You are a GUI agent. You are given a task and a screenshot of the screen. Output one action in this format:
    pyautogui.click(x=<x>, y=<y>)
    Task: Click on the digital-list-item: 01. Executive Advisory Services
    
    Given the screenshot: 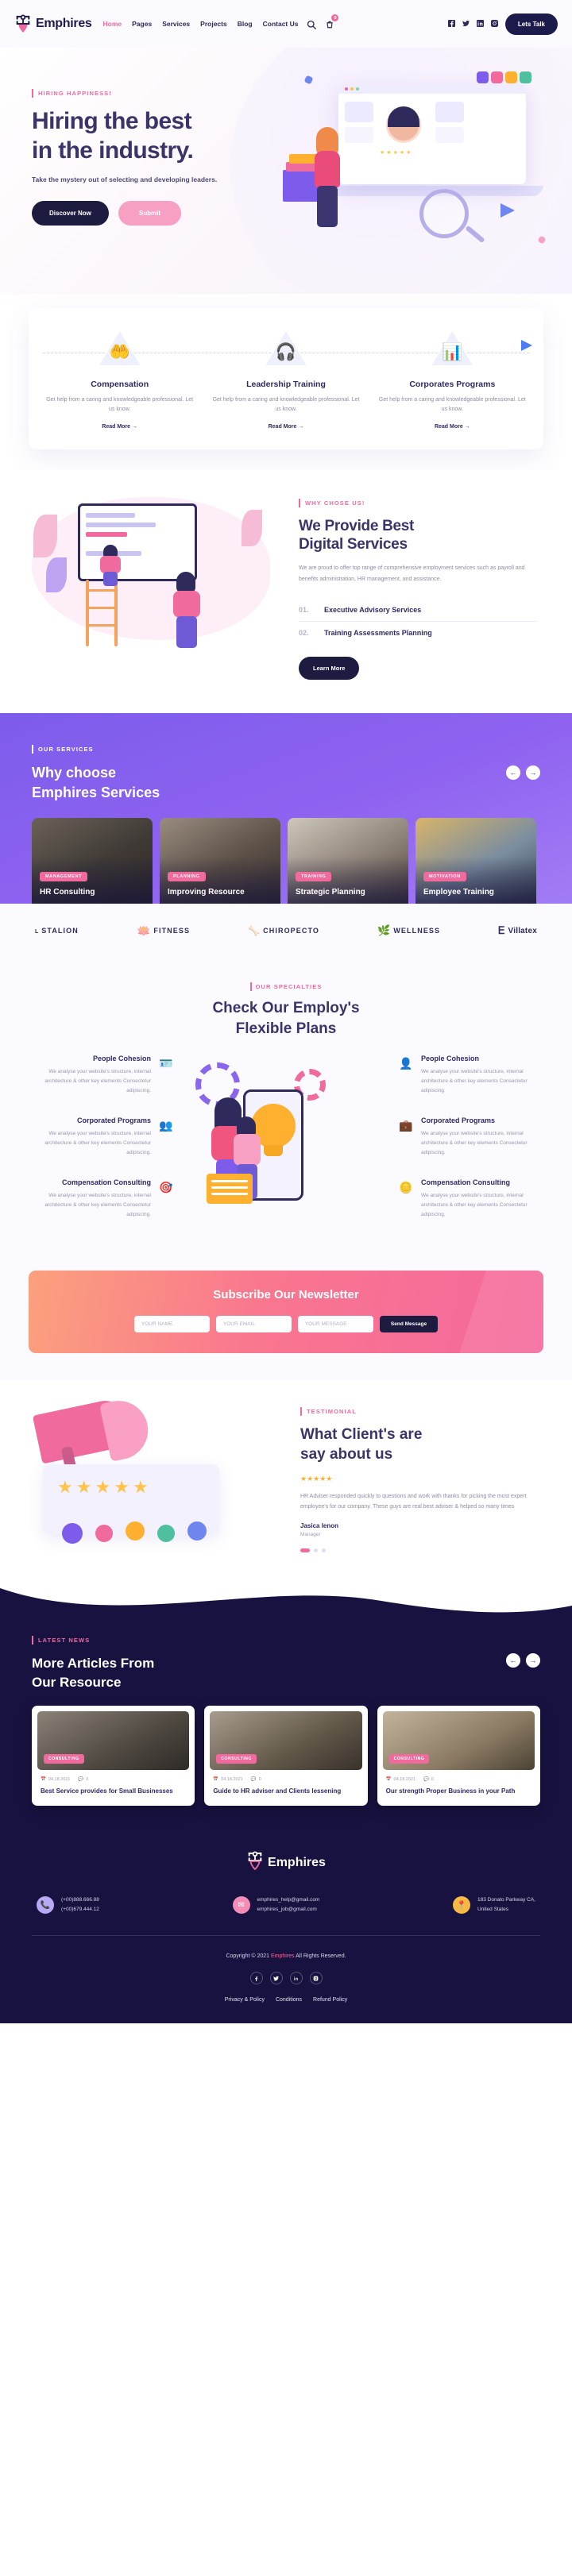 What is the action you would take?
    pyautogui.click(x=418, y=611)
    